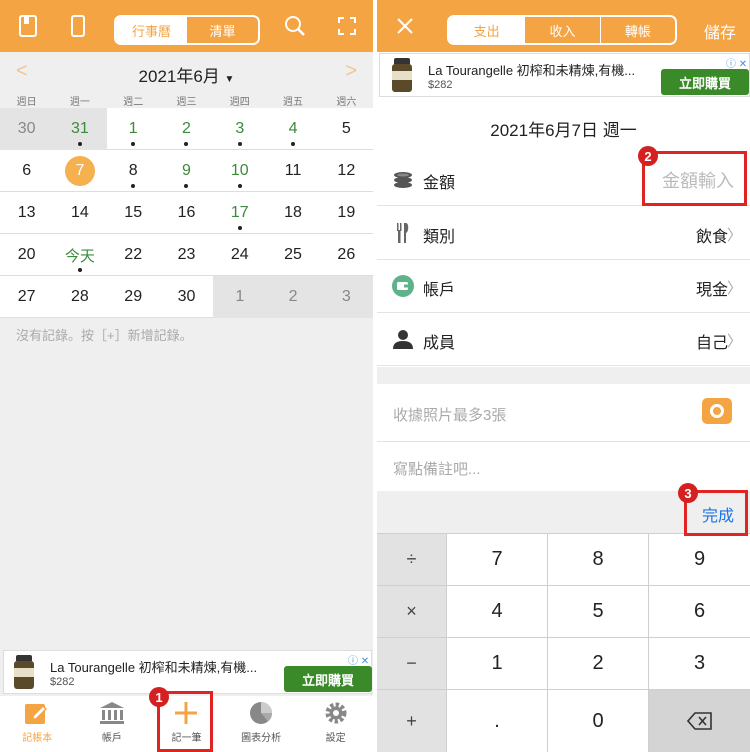  What do you see at coordinates (346, 255) in the screenshot?
I see `calendar-day: 26` at bounding box center [346, 255].